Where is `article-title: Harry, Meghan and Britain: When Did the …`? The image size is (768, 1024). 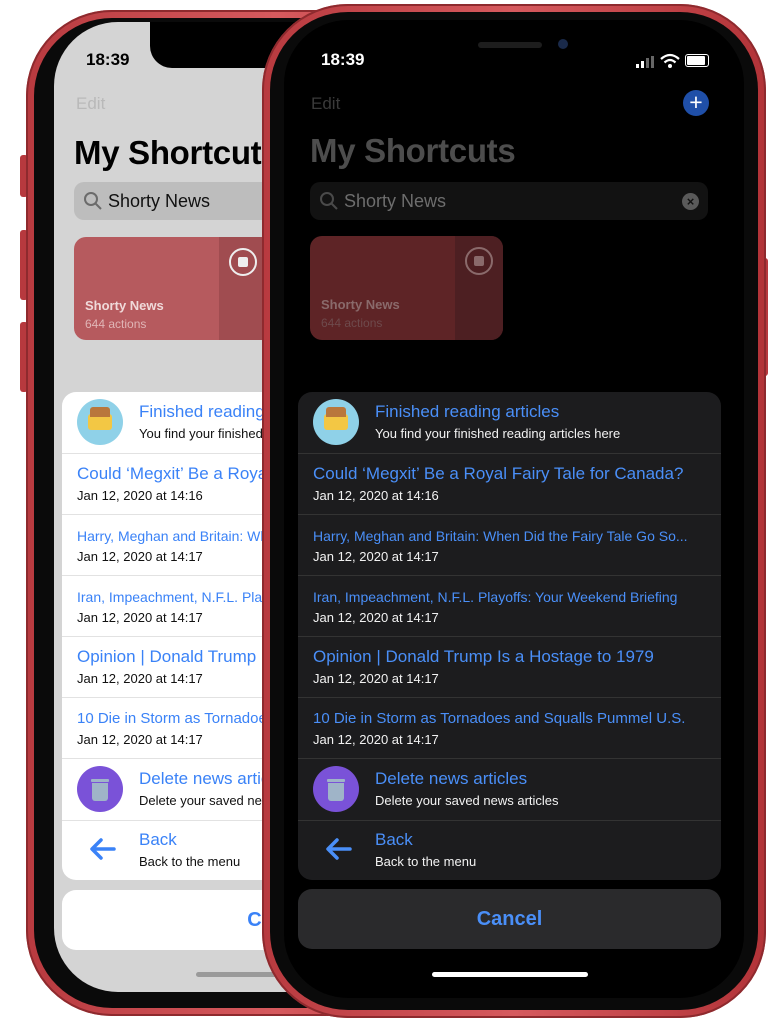
article-title: Harry, Meghan and Britain: When Did the … is located at coordinates (500, 536).